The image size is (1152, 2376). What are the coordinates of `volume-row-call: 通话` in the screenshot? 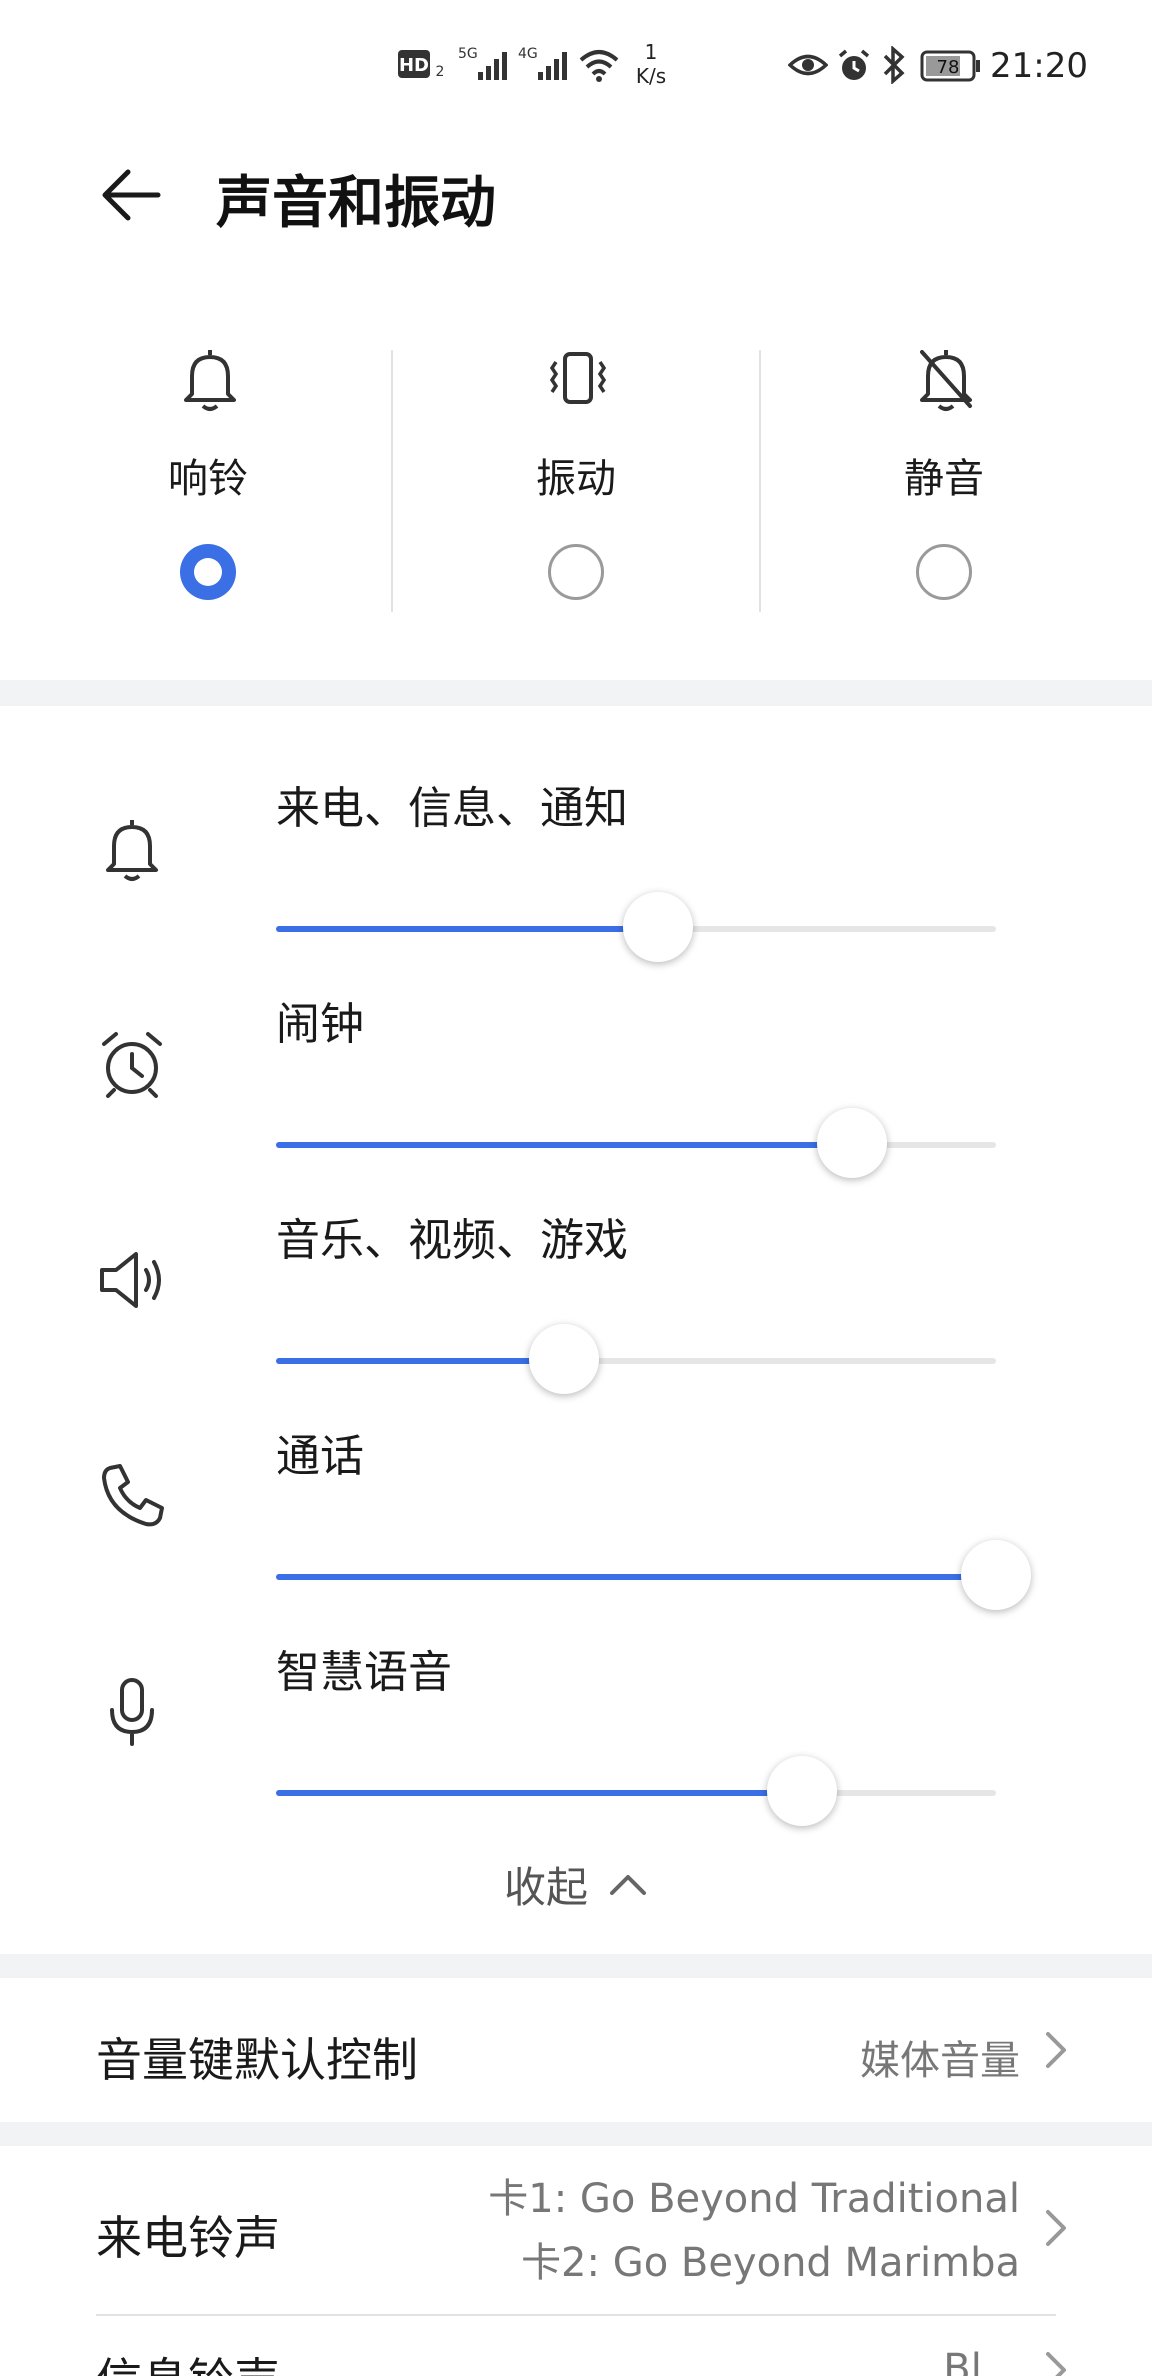 It's located at (576, 1506).